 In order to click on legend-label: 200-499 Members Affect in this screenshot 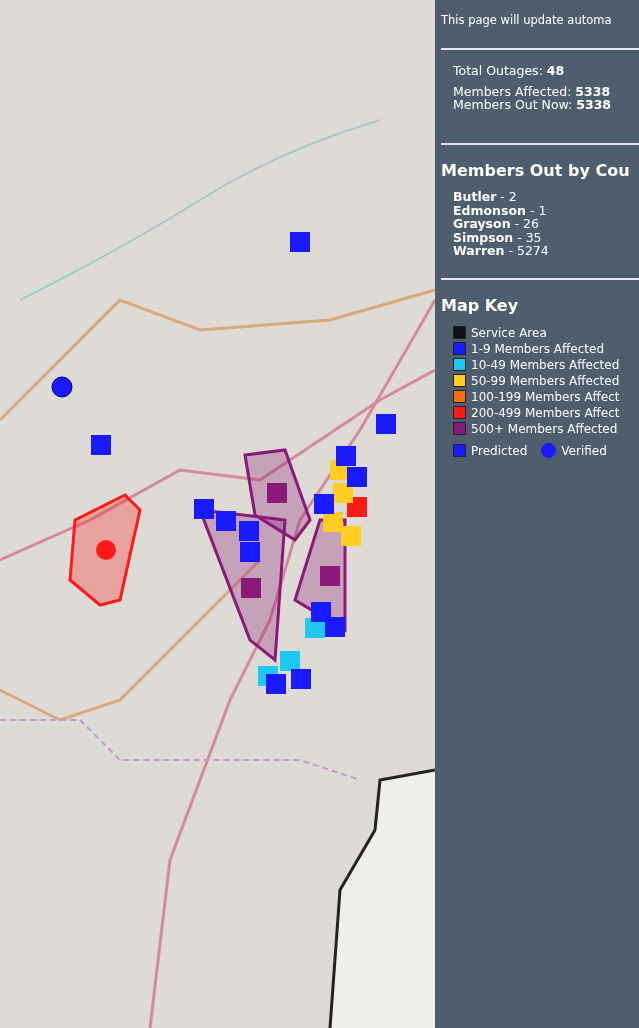, I will do `click(545, 412)`.